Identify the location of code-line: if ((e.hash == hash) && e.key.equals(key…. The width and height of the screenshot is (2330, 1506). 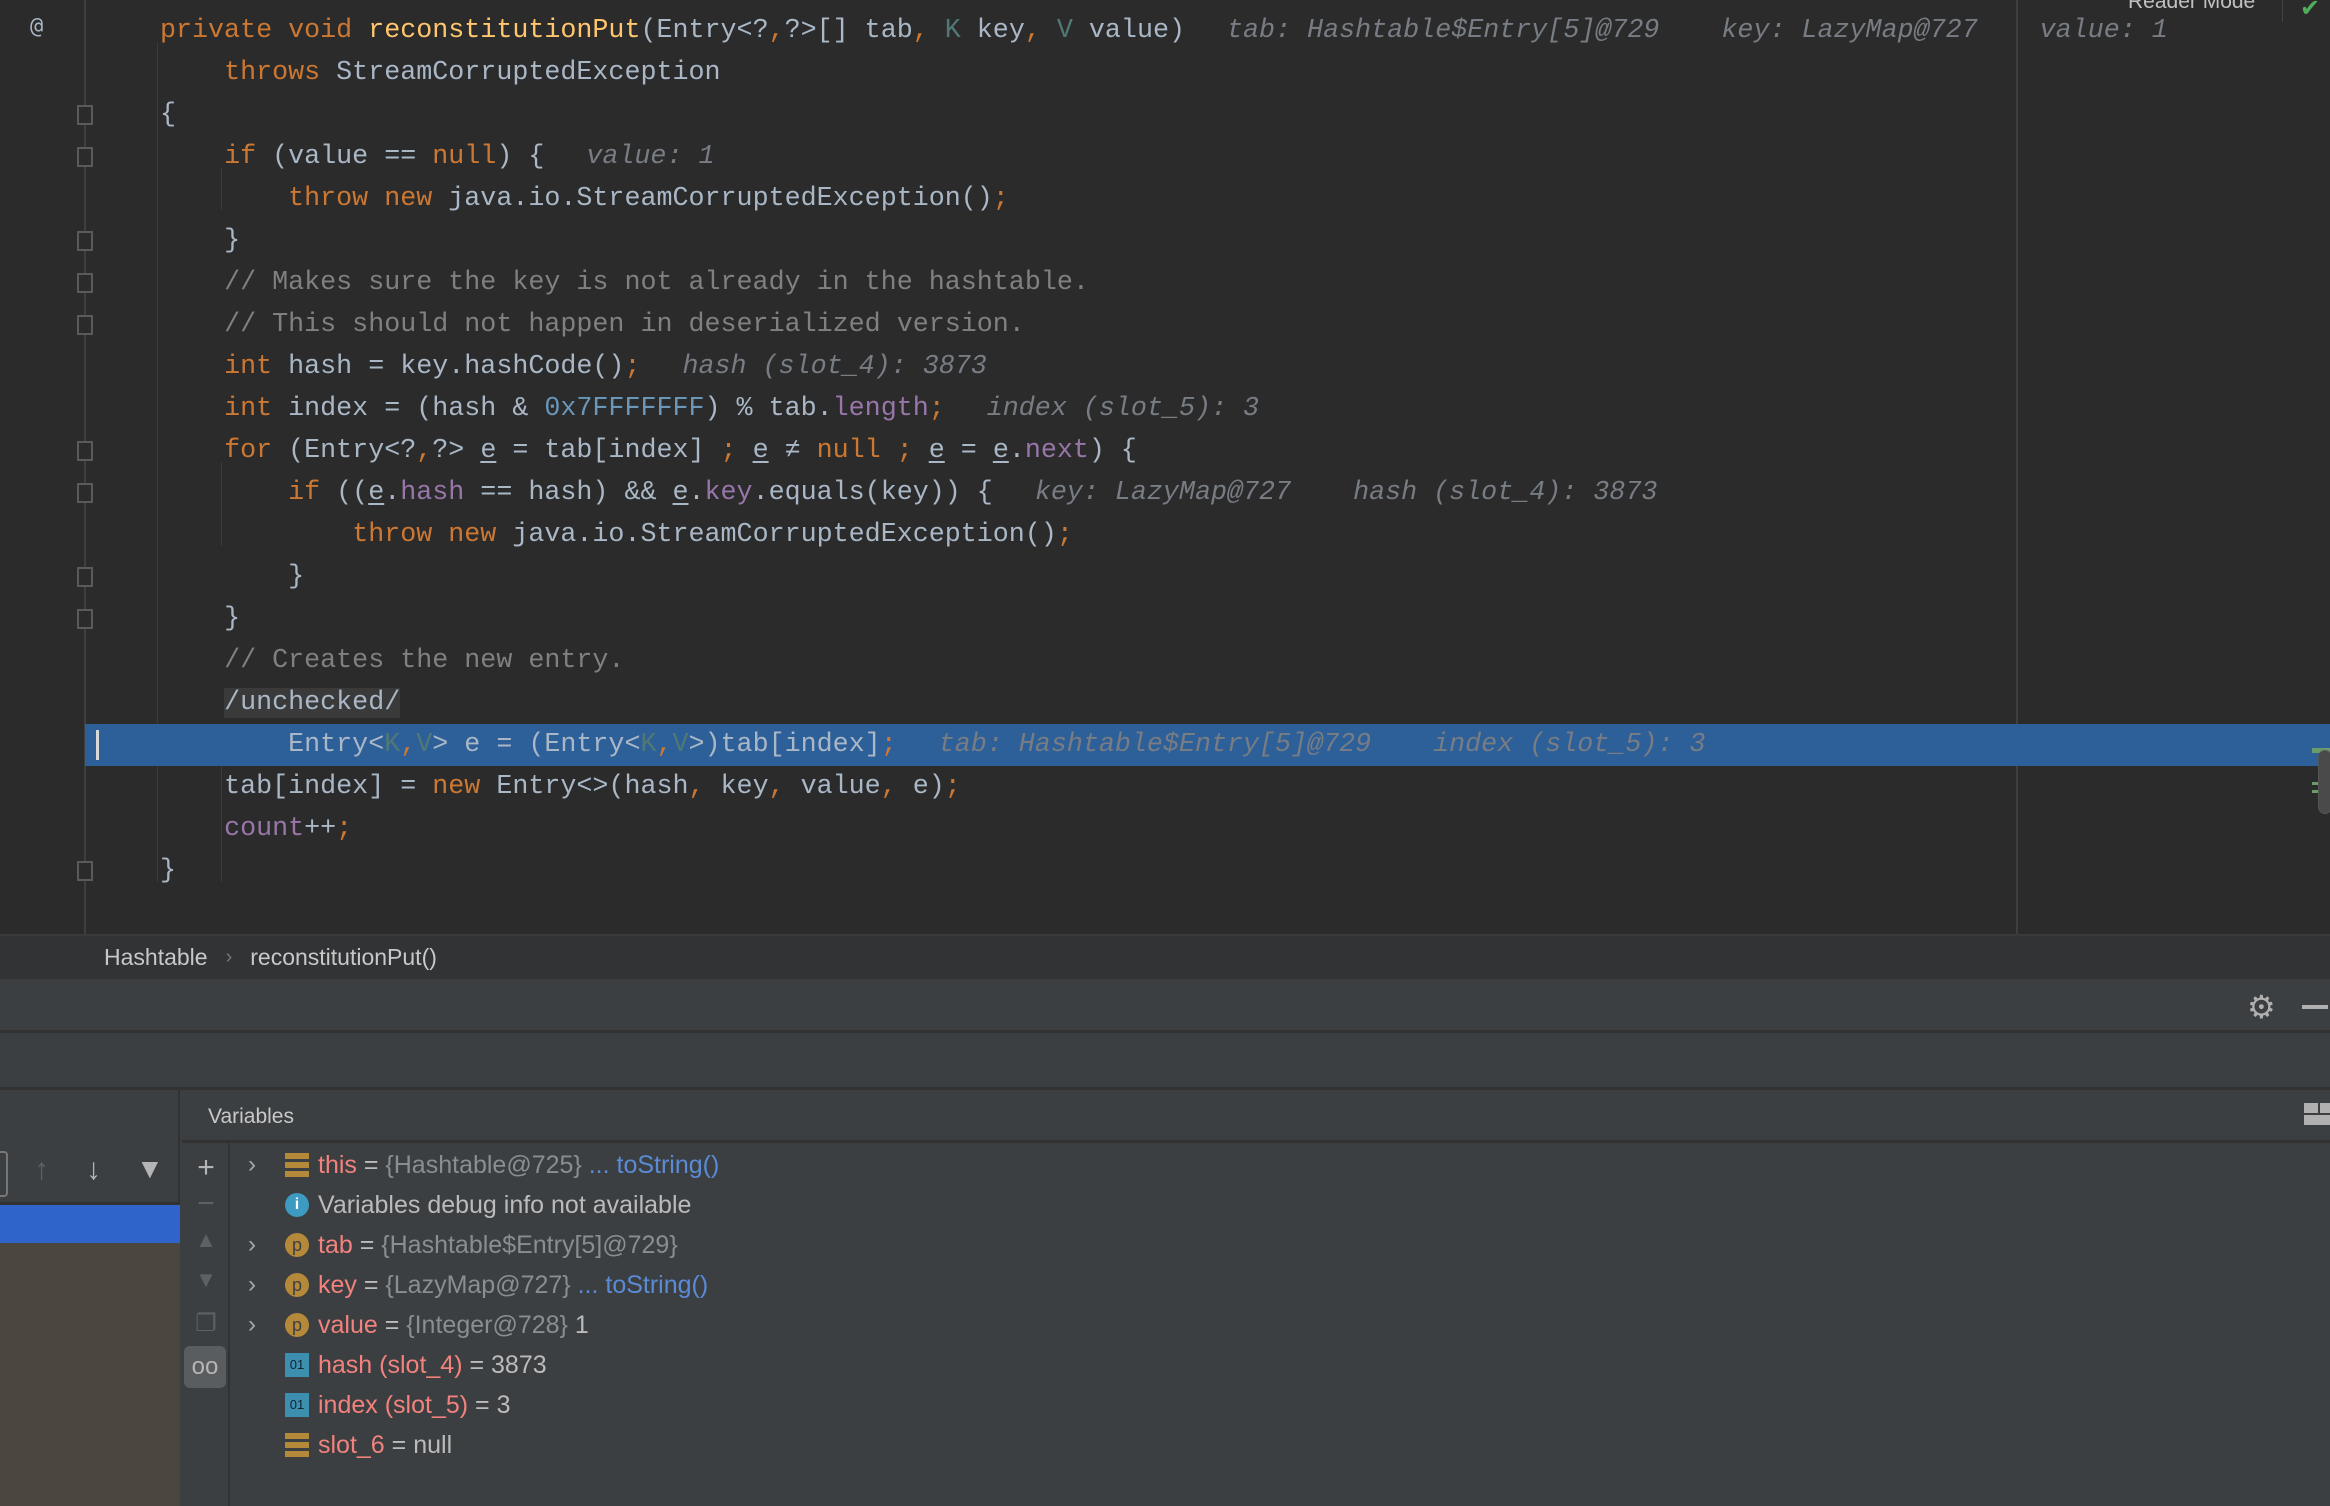
(1165, 493).